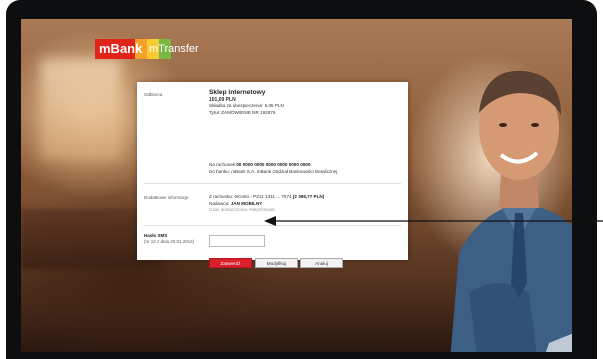  Describe the element at coordinates (169, 241) in the screenshot. I see `sms-code-sublabel: (nr 12 z dnia 20.01.2014)` at that location.